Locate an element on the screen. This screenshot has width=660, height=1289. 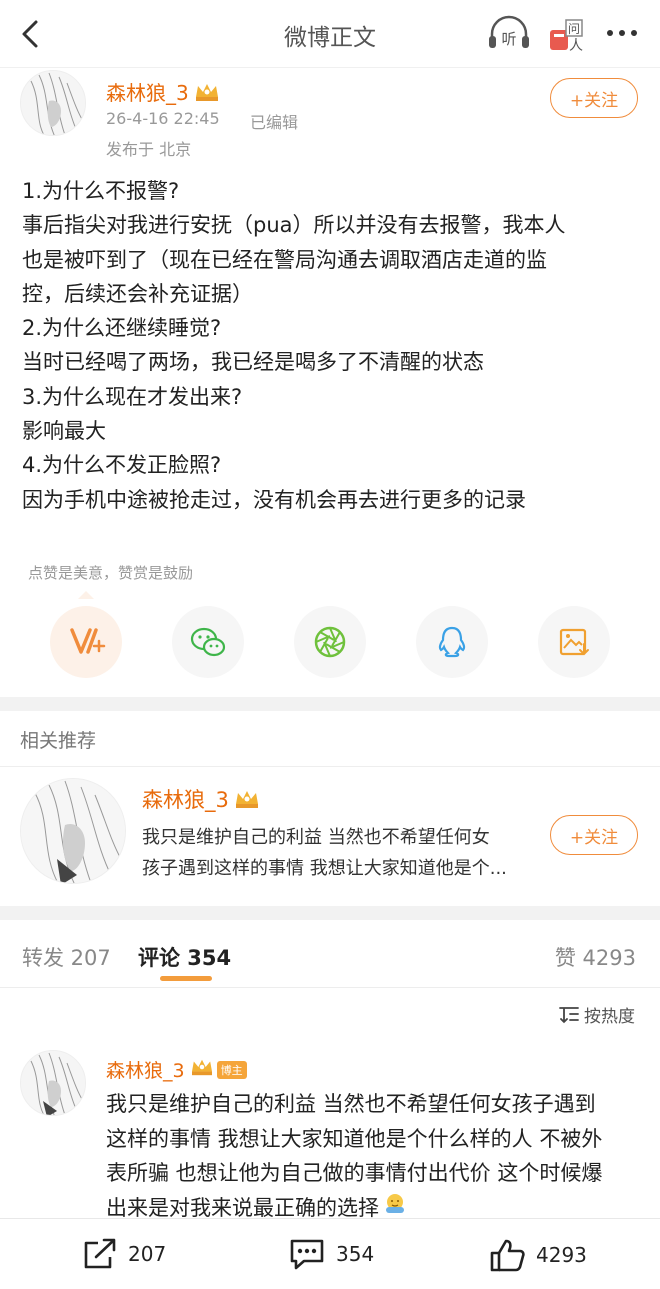
post-time: 26-4-16 22:45 is located at coordinates (163, 118).